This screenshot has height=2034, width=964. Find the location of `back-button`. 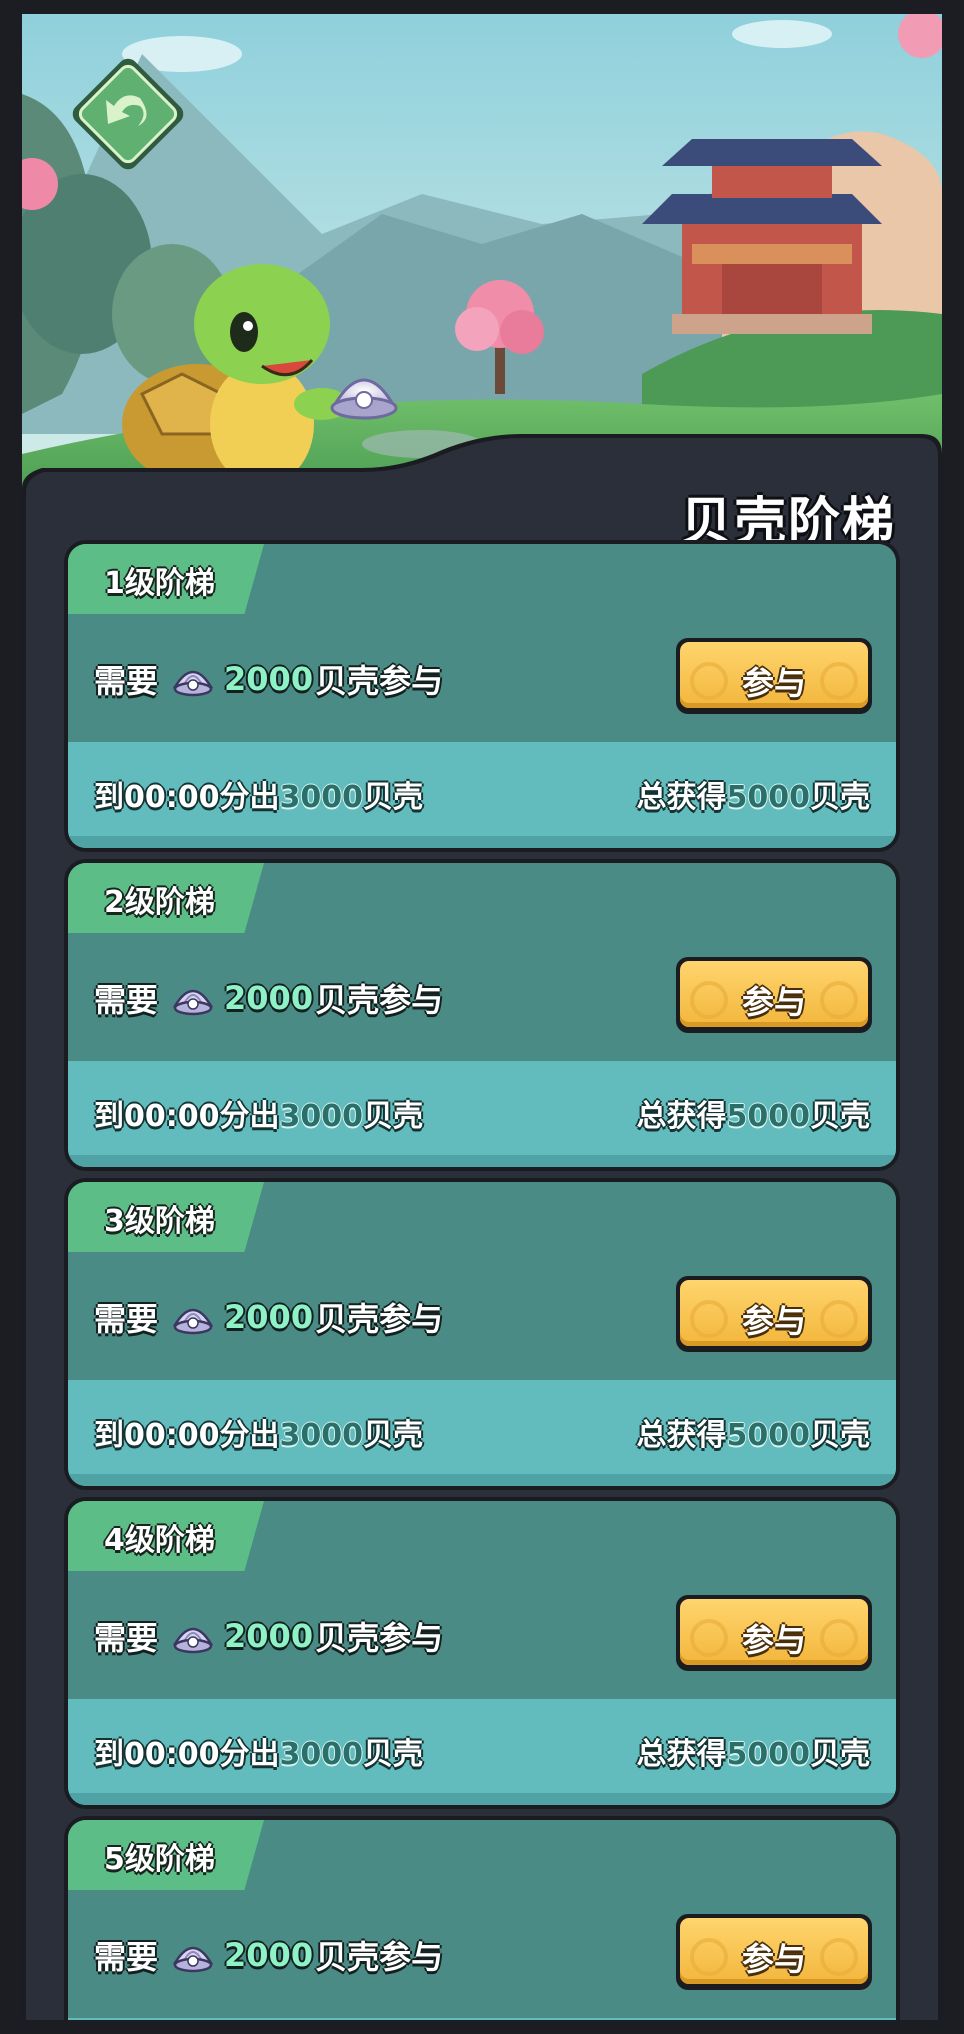

back-button is located at coordinates (128, 114).